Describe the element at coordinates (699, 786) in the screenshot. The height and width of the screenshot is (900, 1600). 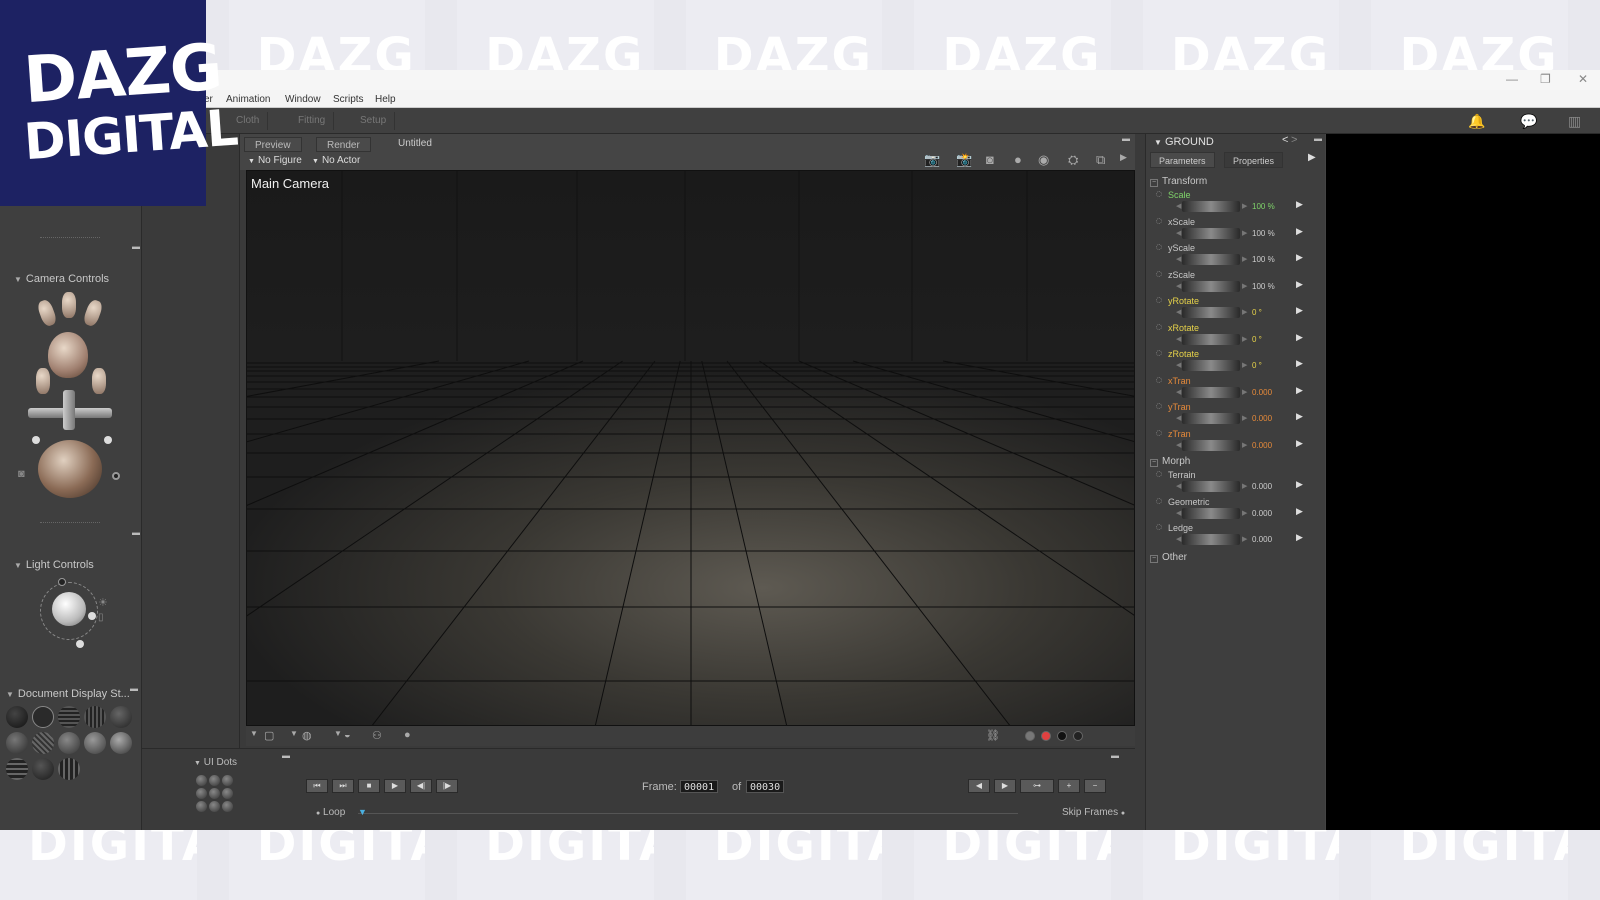
I see `current-frame-field: 00001` at that location.